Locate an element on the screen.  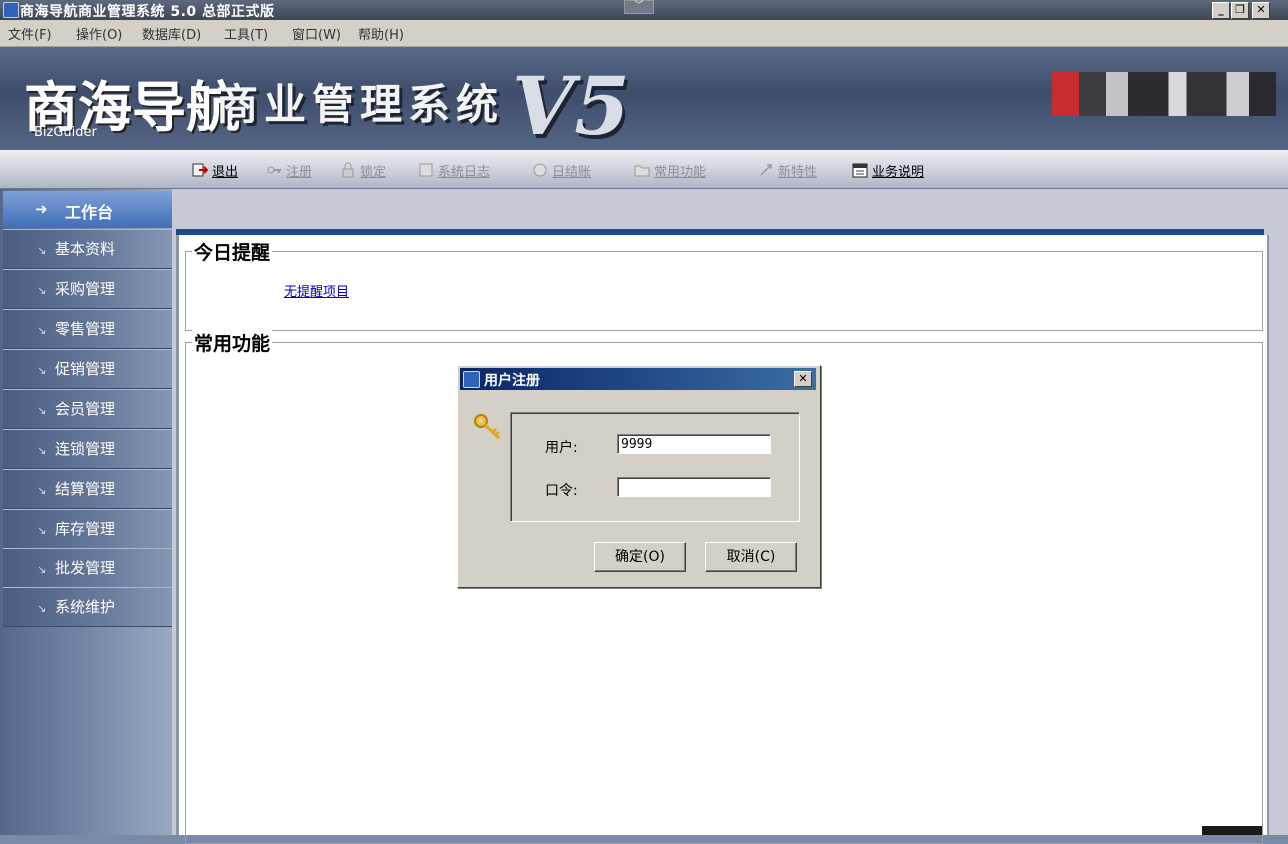
sidebar-item-chain: ↘ 连锁管理 is located at coordinates (87, 449).